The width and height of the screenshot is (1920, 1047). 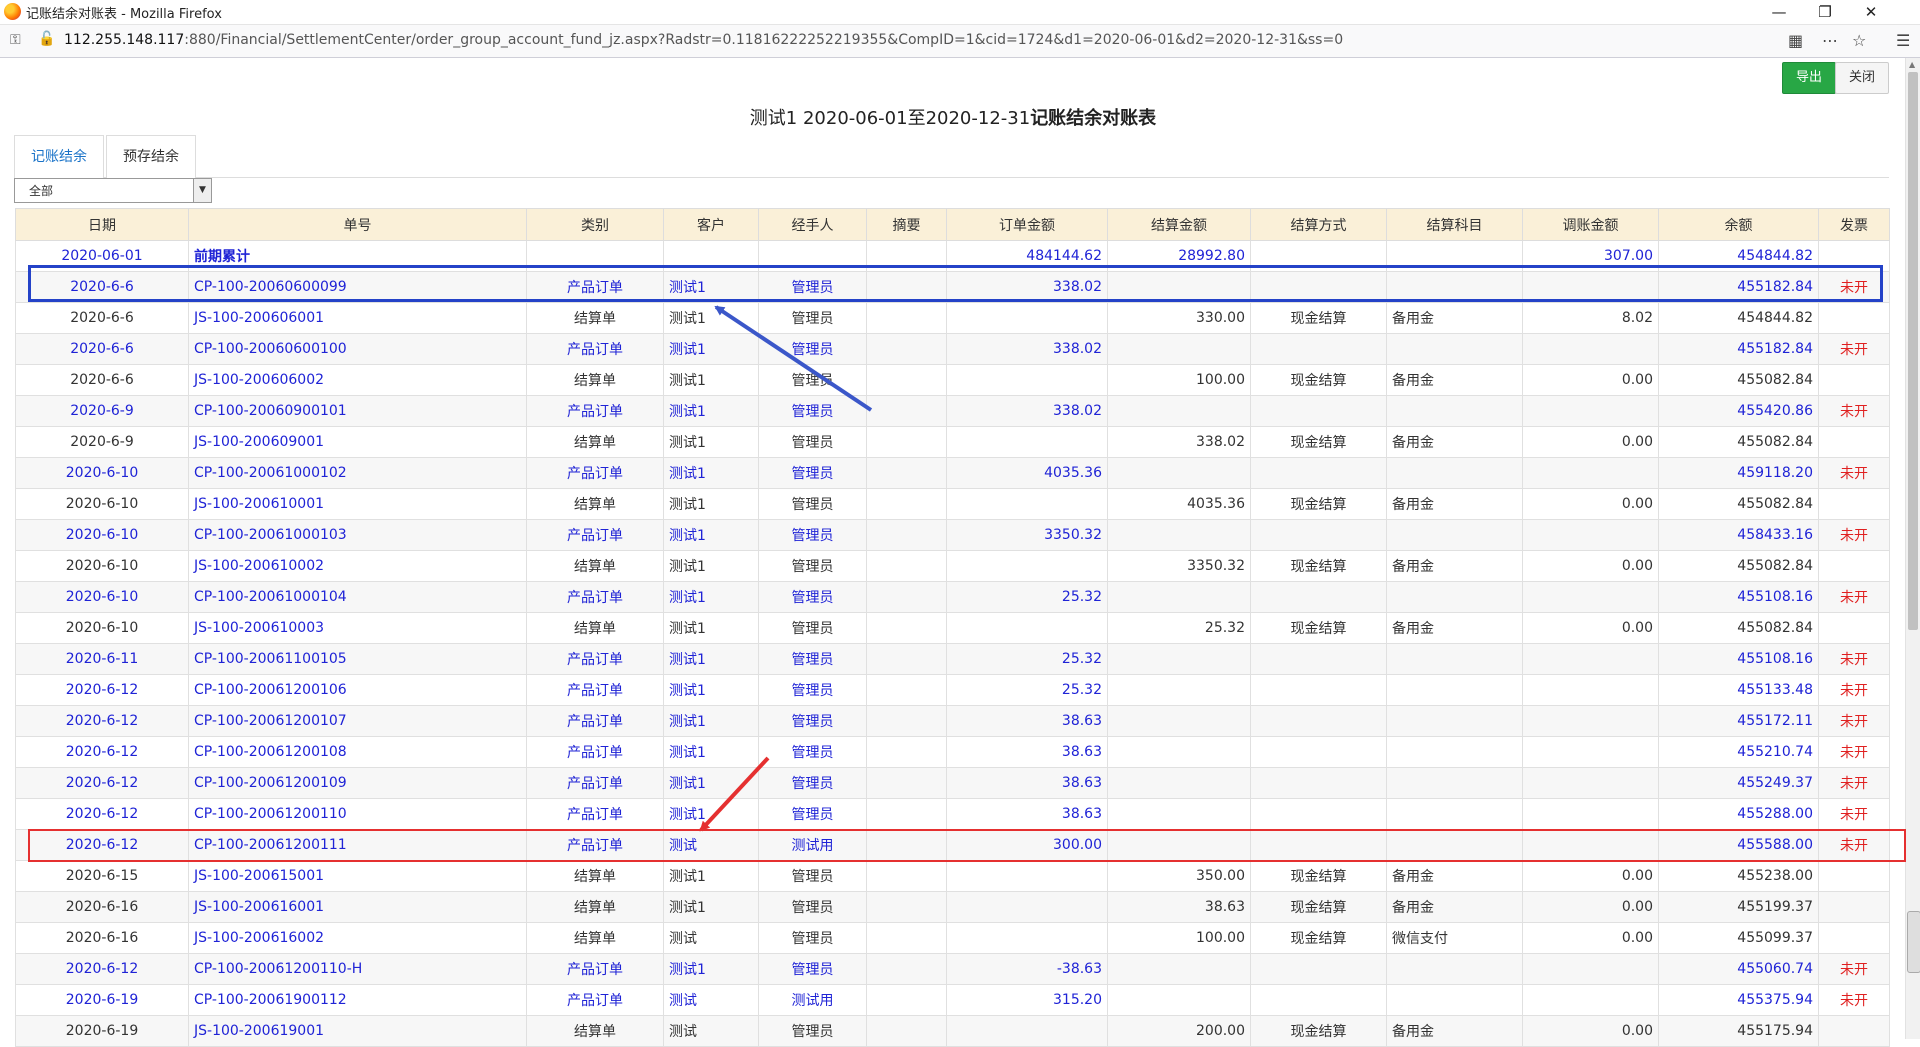 What do you see at coordinates (1859, 40) in the screenshot?
I see `bookmark-star-icon: ☆` at bounding box center [1859, 40].